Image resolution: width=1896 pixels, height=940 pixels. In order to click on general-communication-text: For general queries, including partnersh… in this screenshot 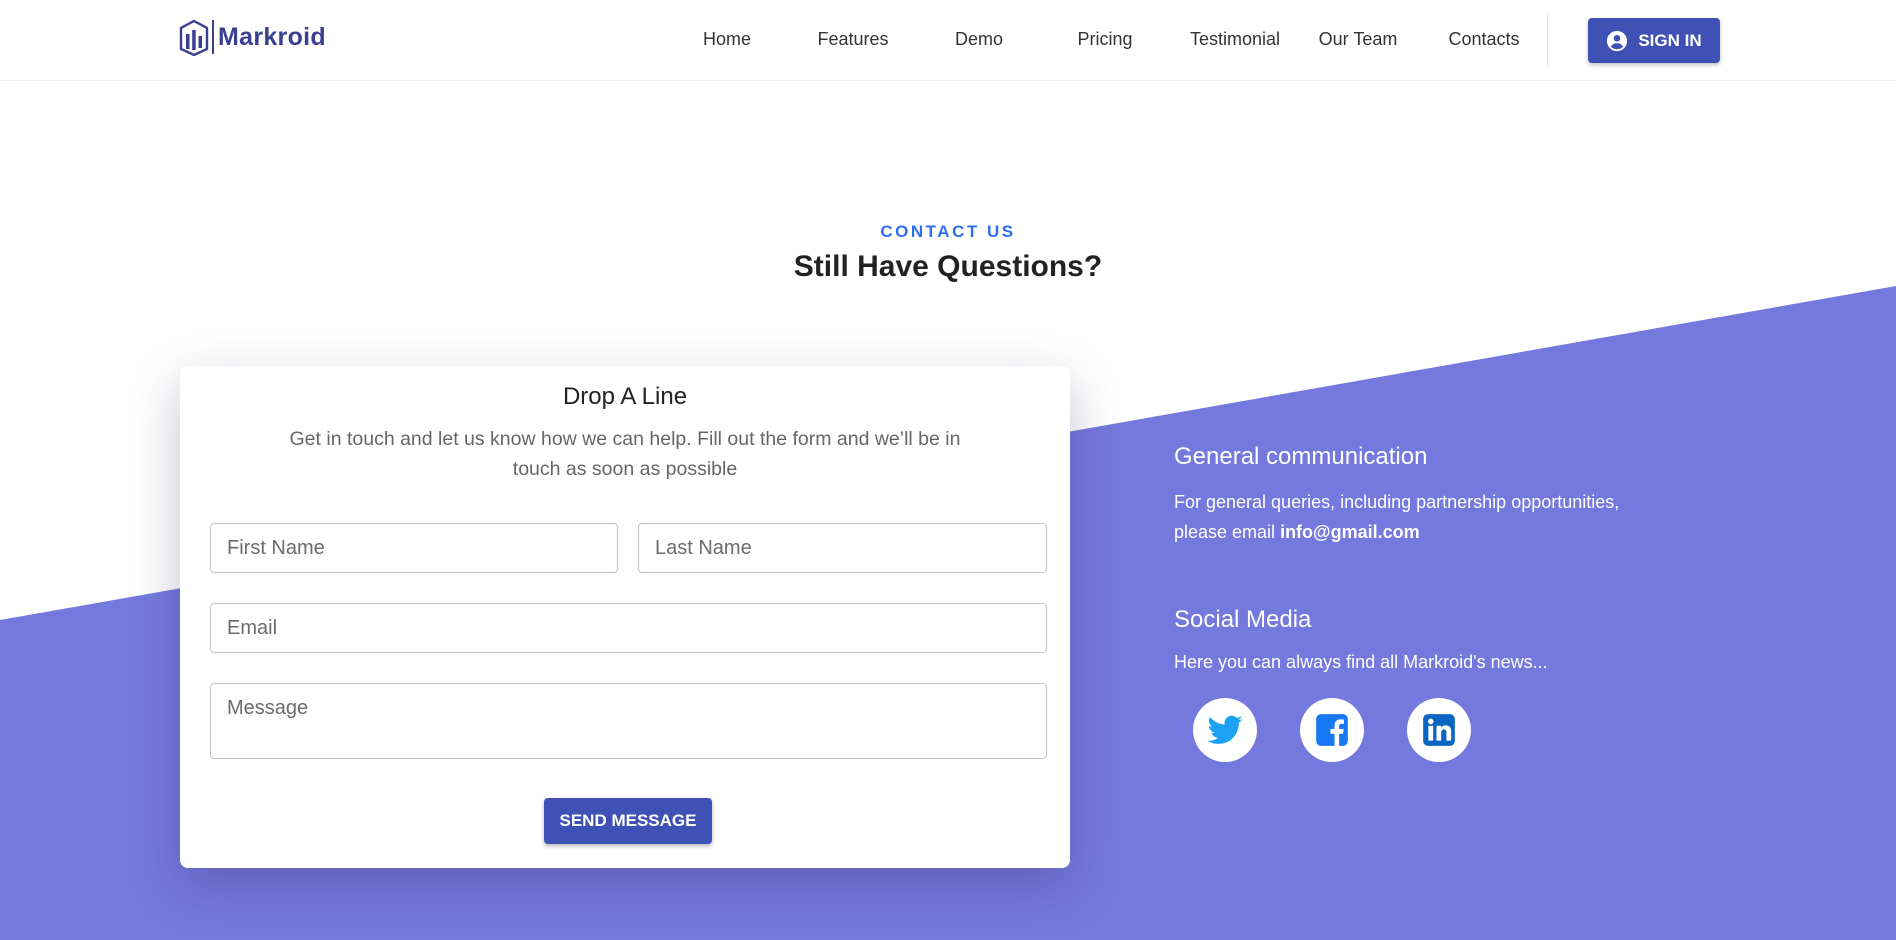, I will do `click(1424, 517)`.